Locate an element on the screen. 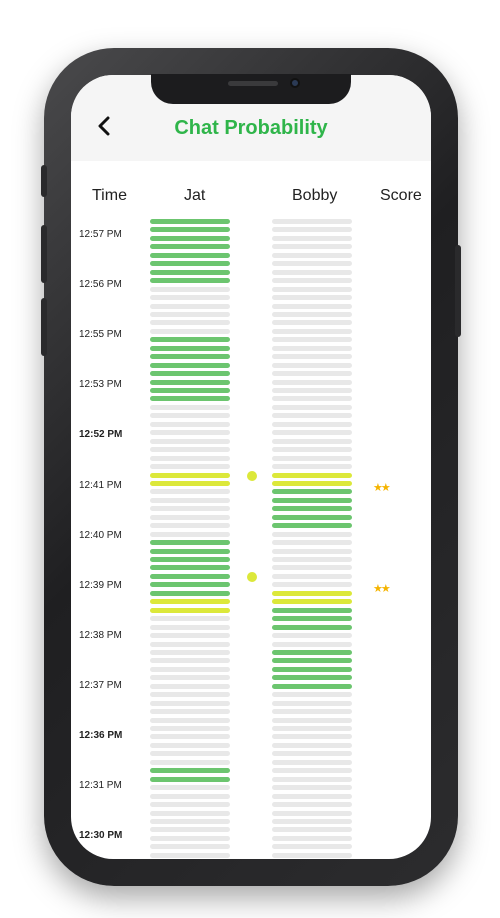  time-label: 12:37 PM is located at coordinates (100, 685).